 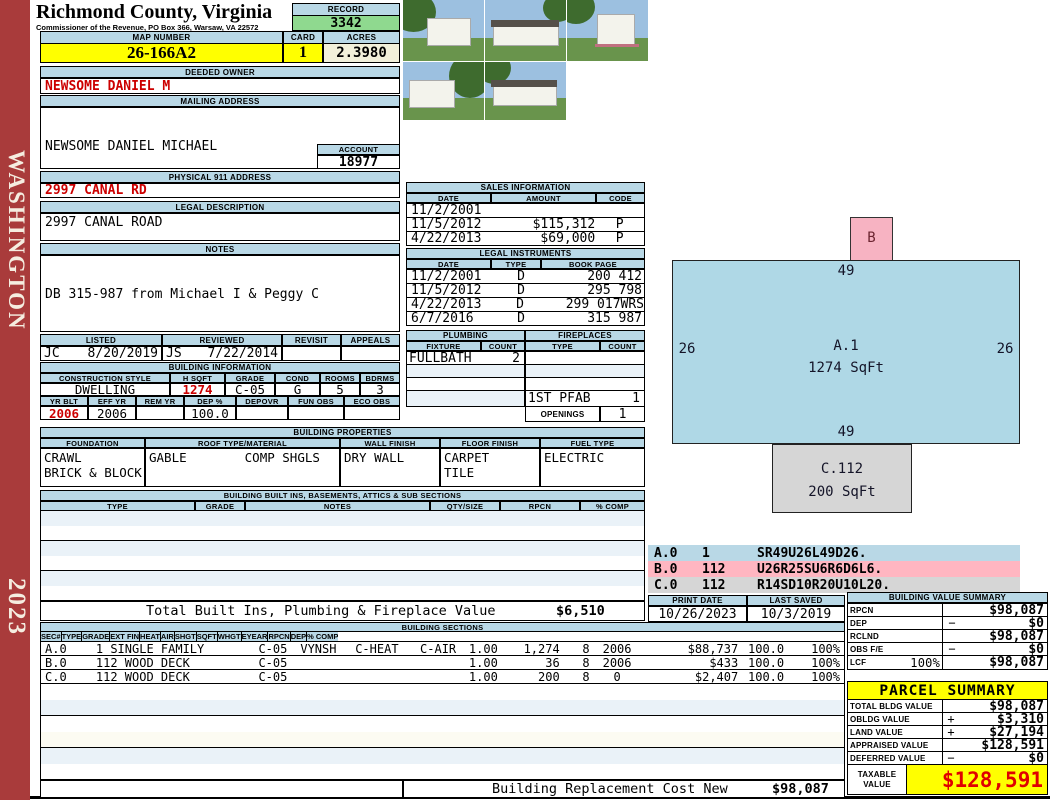 What do you see at coordinates (220, 190) in the screenshot?
I see `physical-address-value: 2997 CANAL RD` at bounding box center [220, 190].